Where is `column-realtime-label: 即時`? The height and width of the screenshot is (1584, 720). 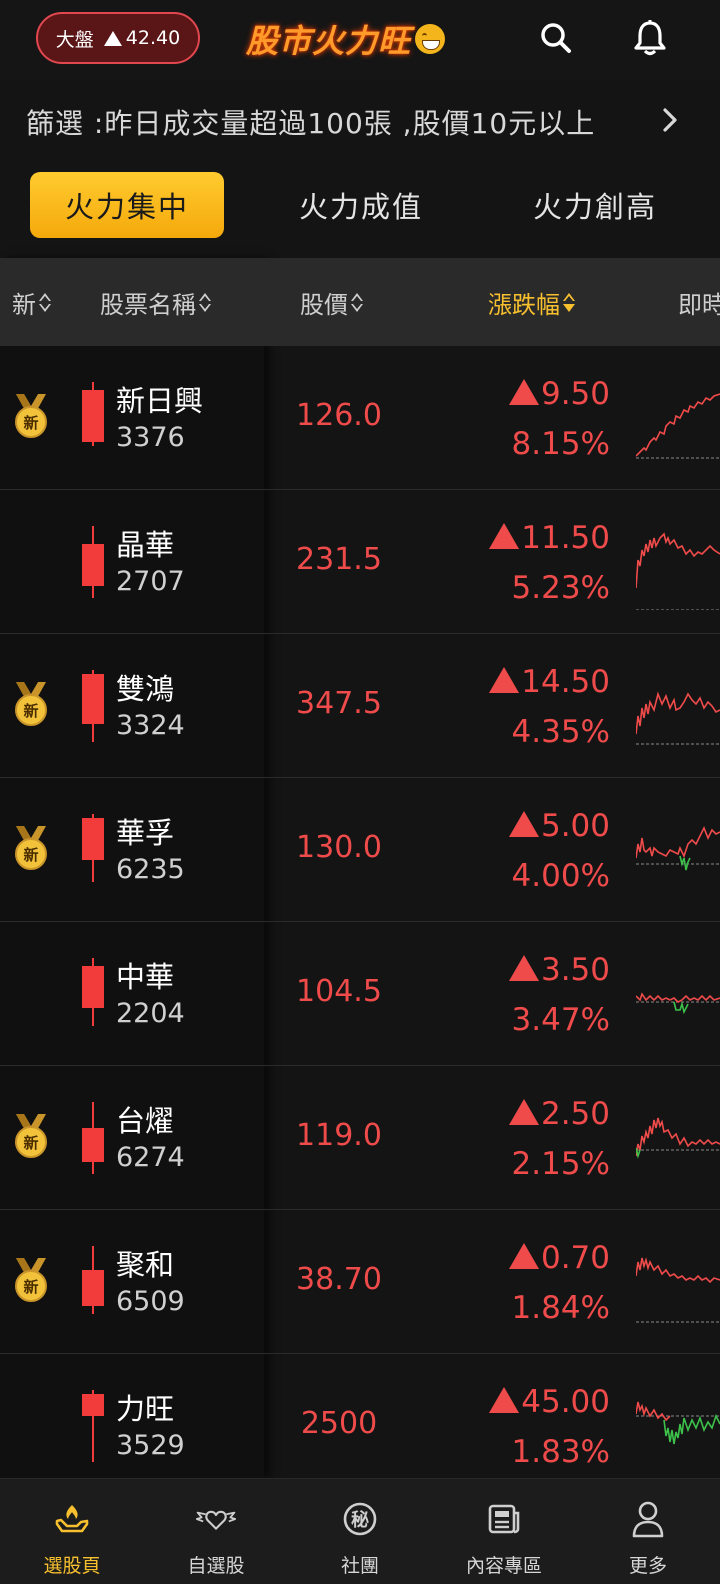
column-realtime-label: 即時 is located at coordinates (699, 304).